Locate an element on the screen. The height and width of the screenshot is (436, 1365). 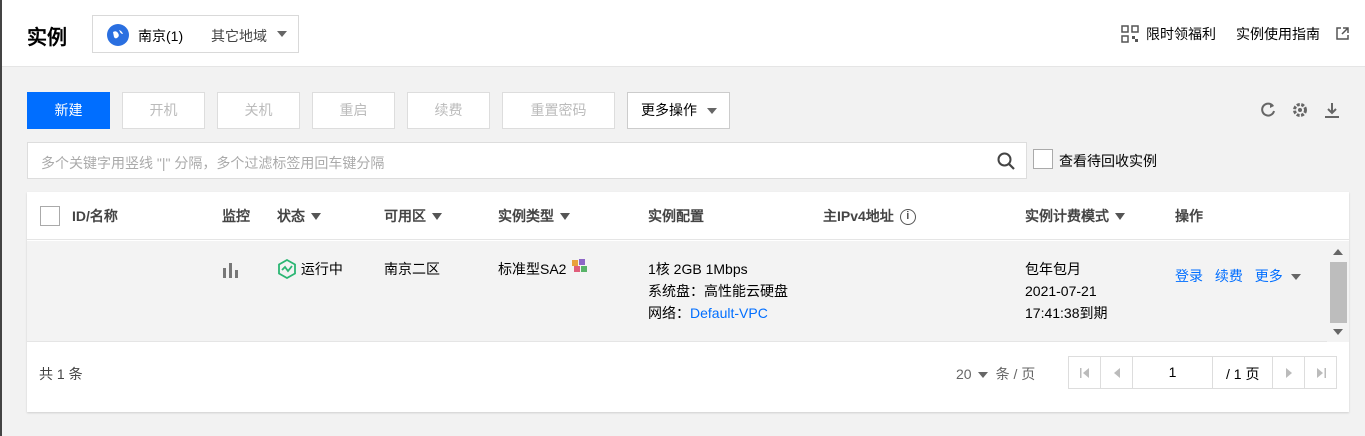
login-link: 登录 is located at coordinates (1189, 276).